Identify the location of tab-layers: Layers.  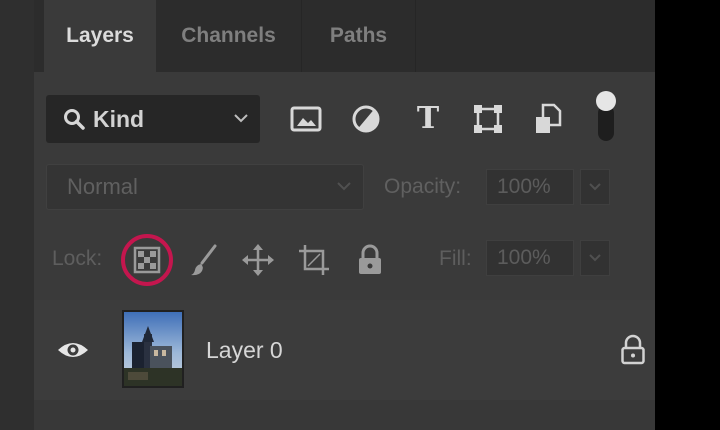
(100, 36).